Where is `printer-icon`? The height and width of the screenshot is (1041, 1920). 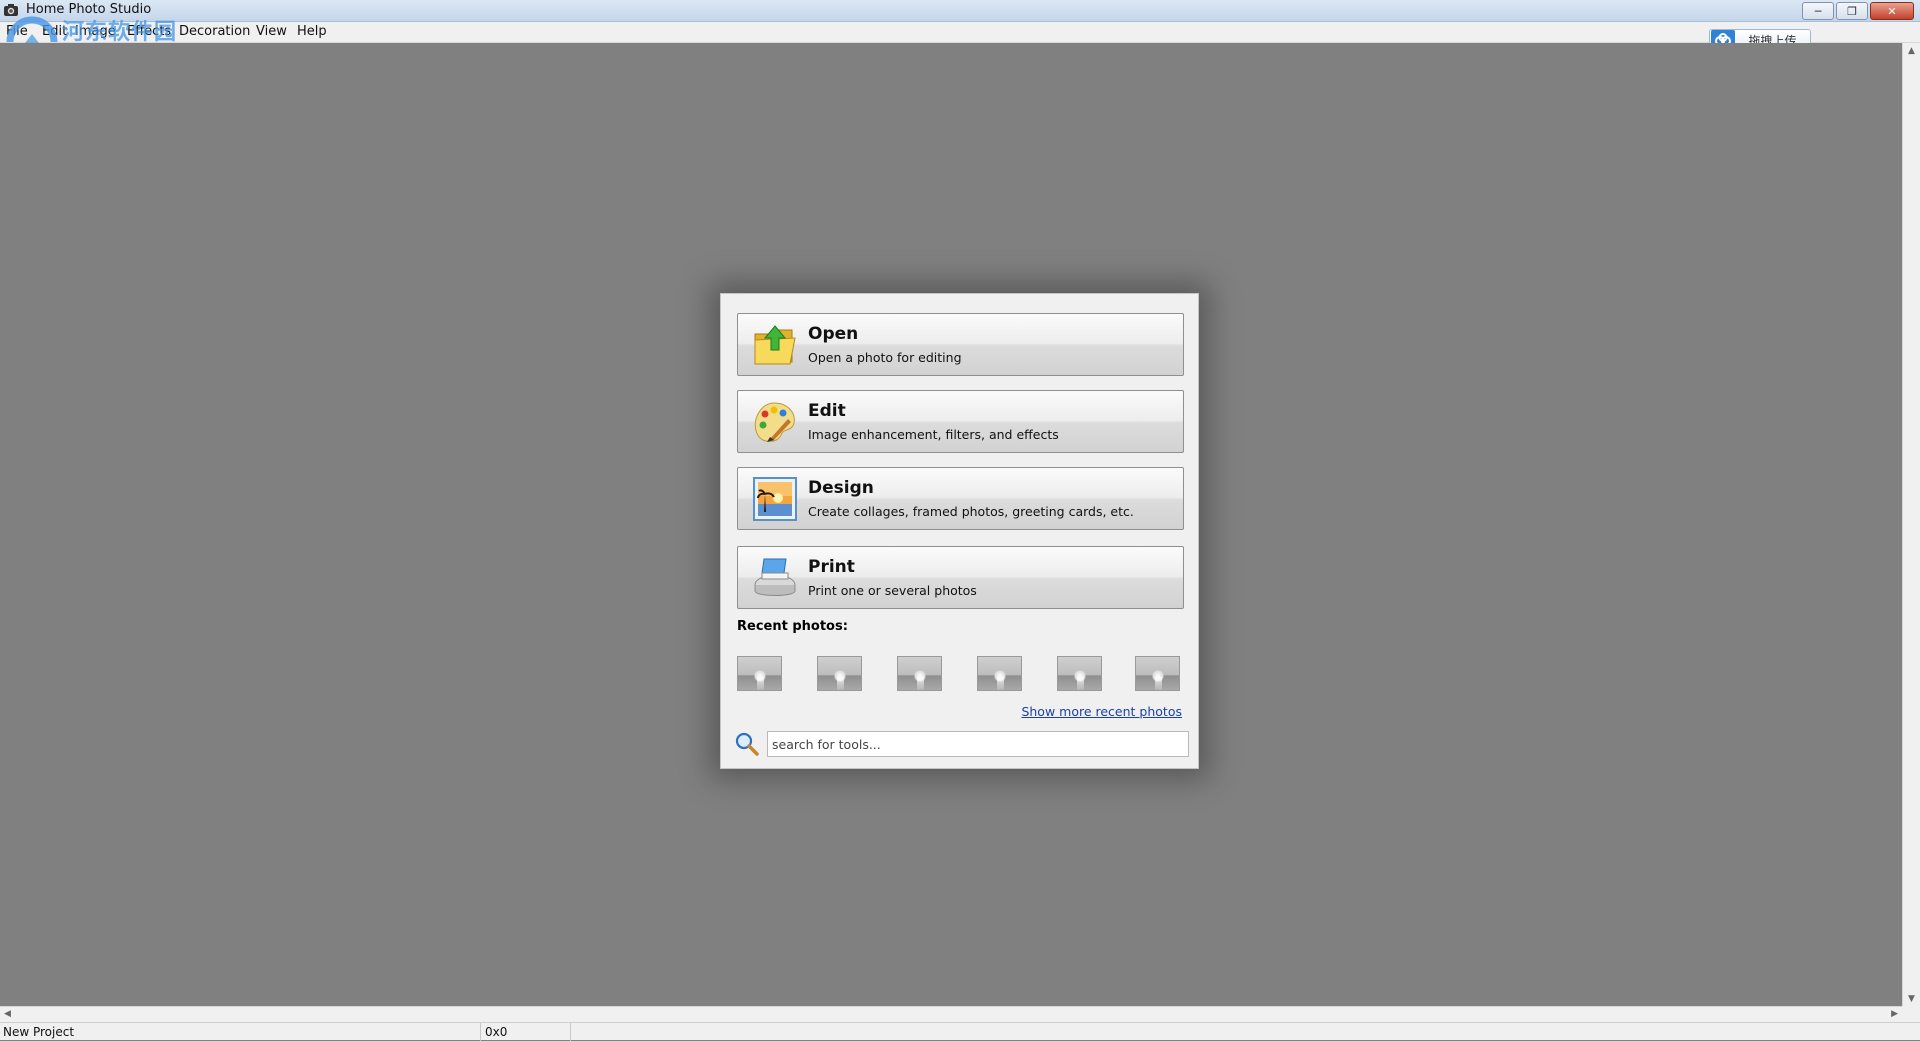
printer-icon is located at coordinates (775, 577).